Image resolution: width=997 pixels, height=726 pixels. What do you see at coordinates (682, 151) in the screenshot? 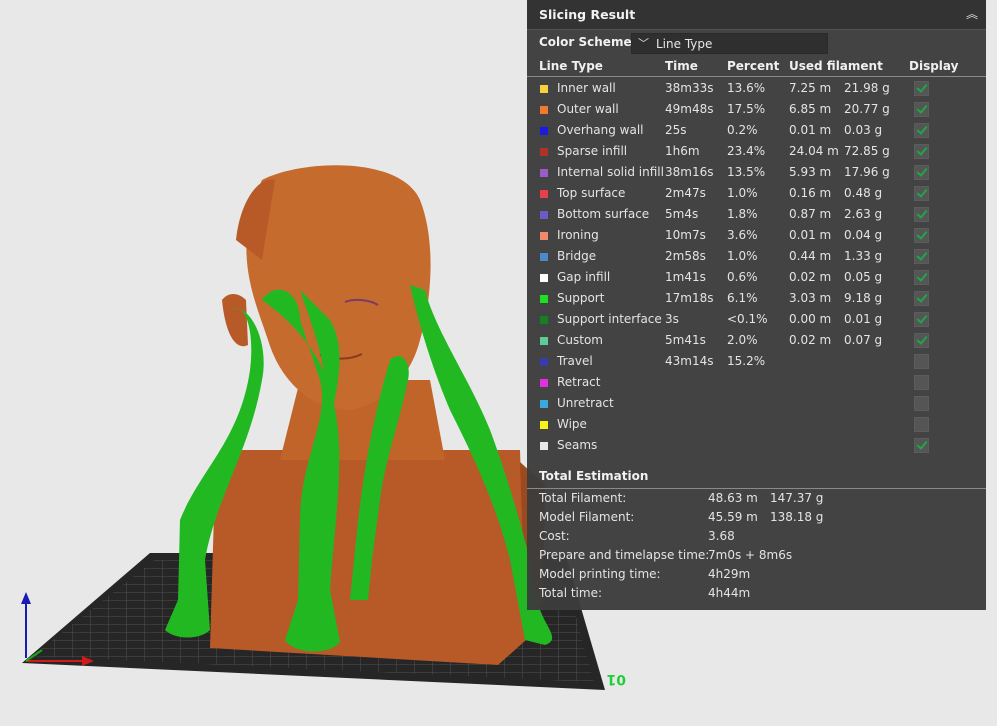
I see `time-value: 1h6m` at bounding box center [682, 151].